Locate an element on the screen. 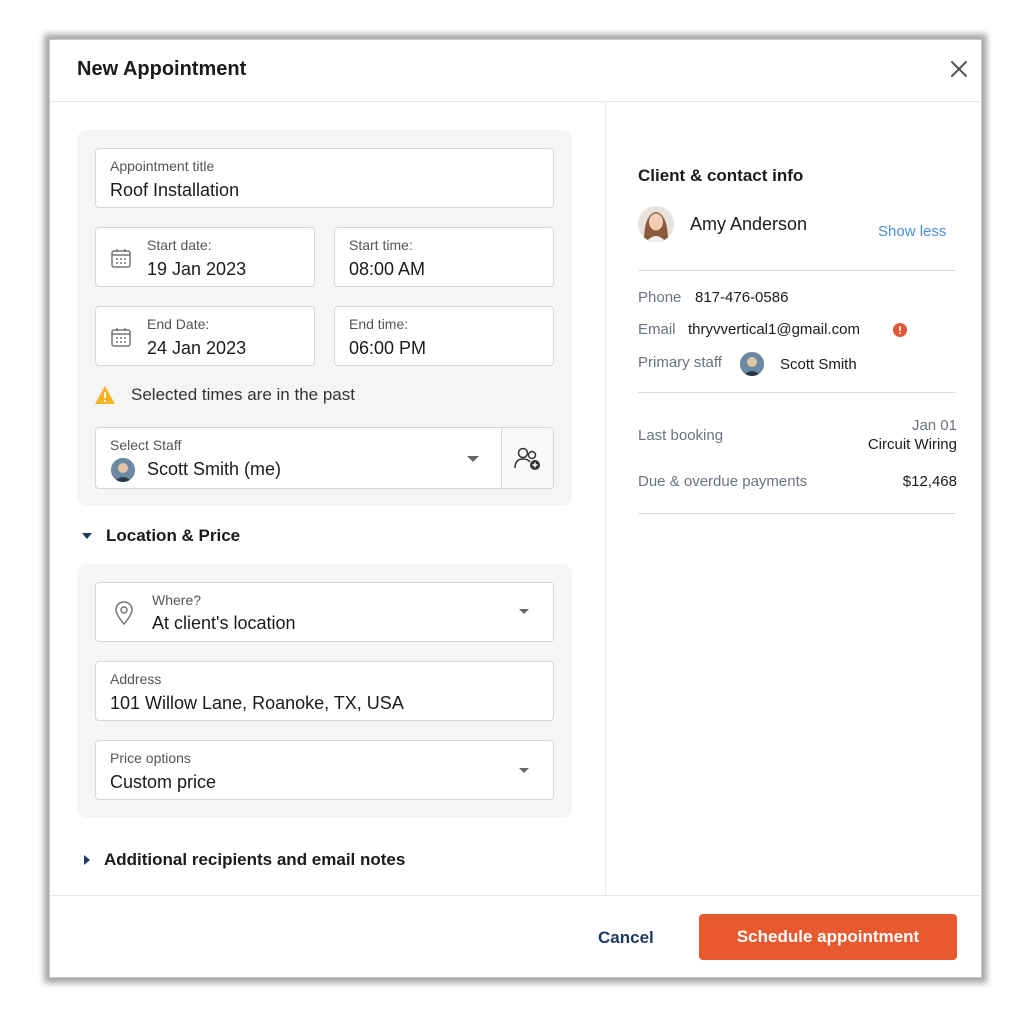  add-staff-button is located at coordinates (527, 458).